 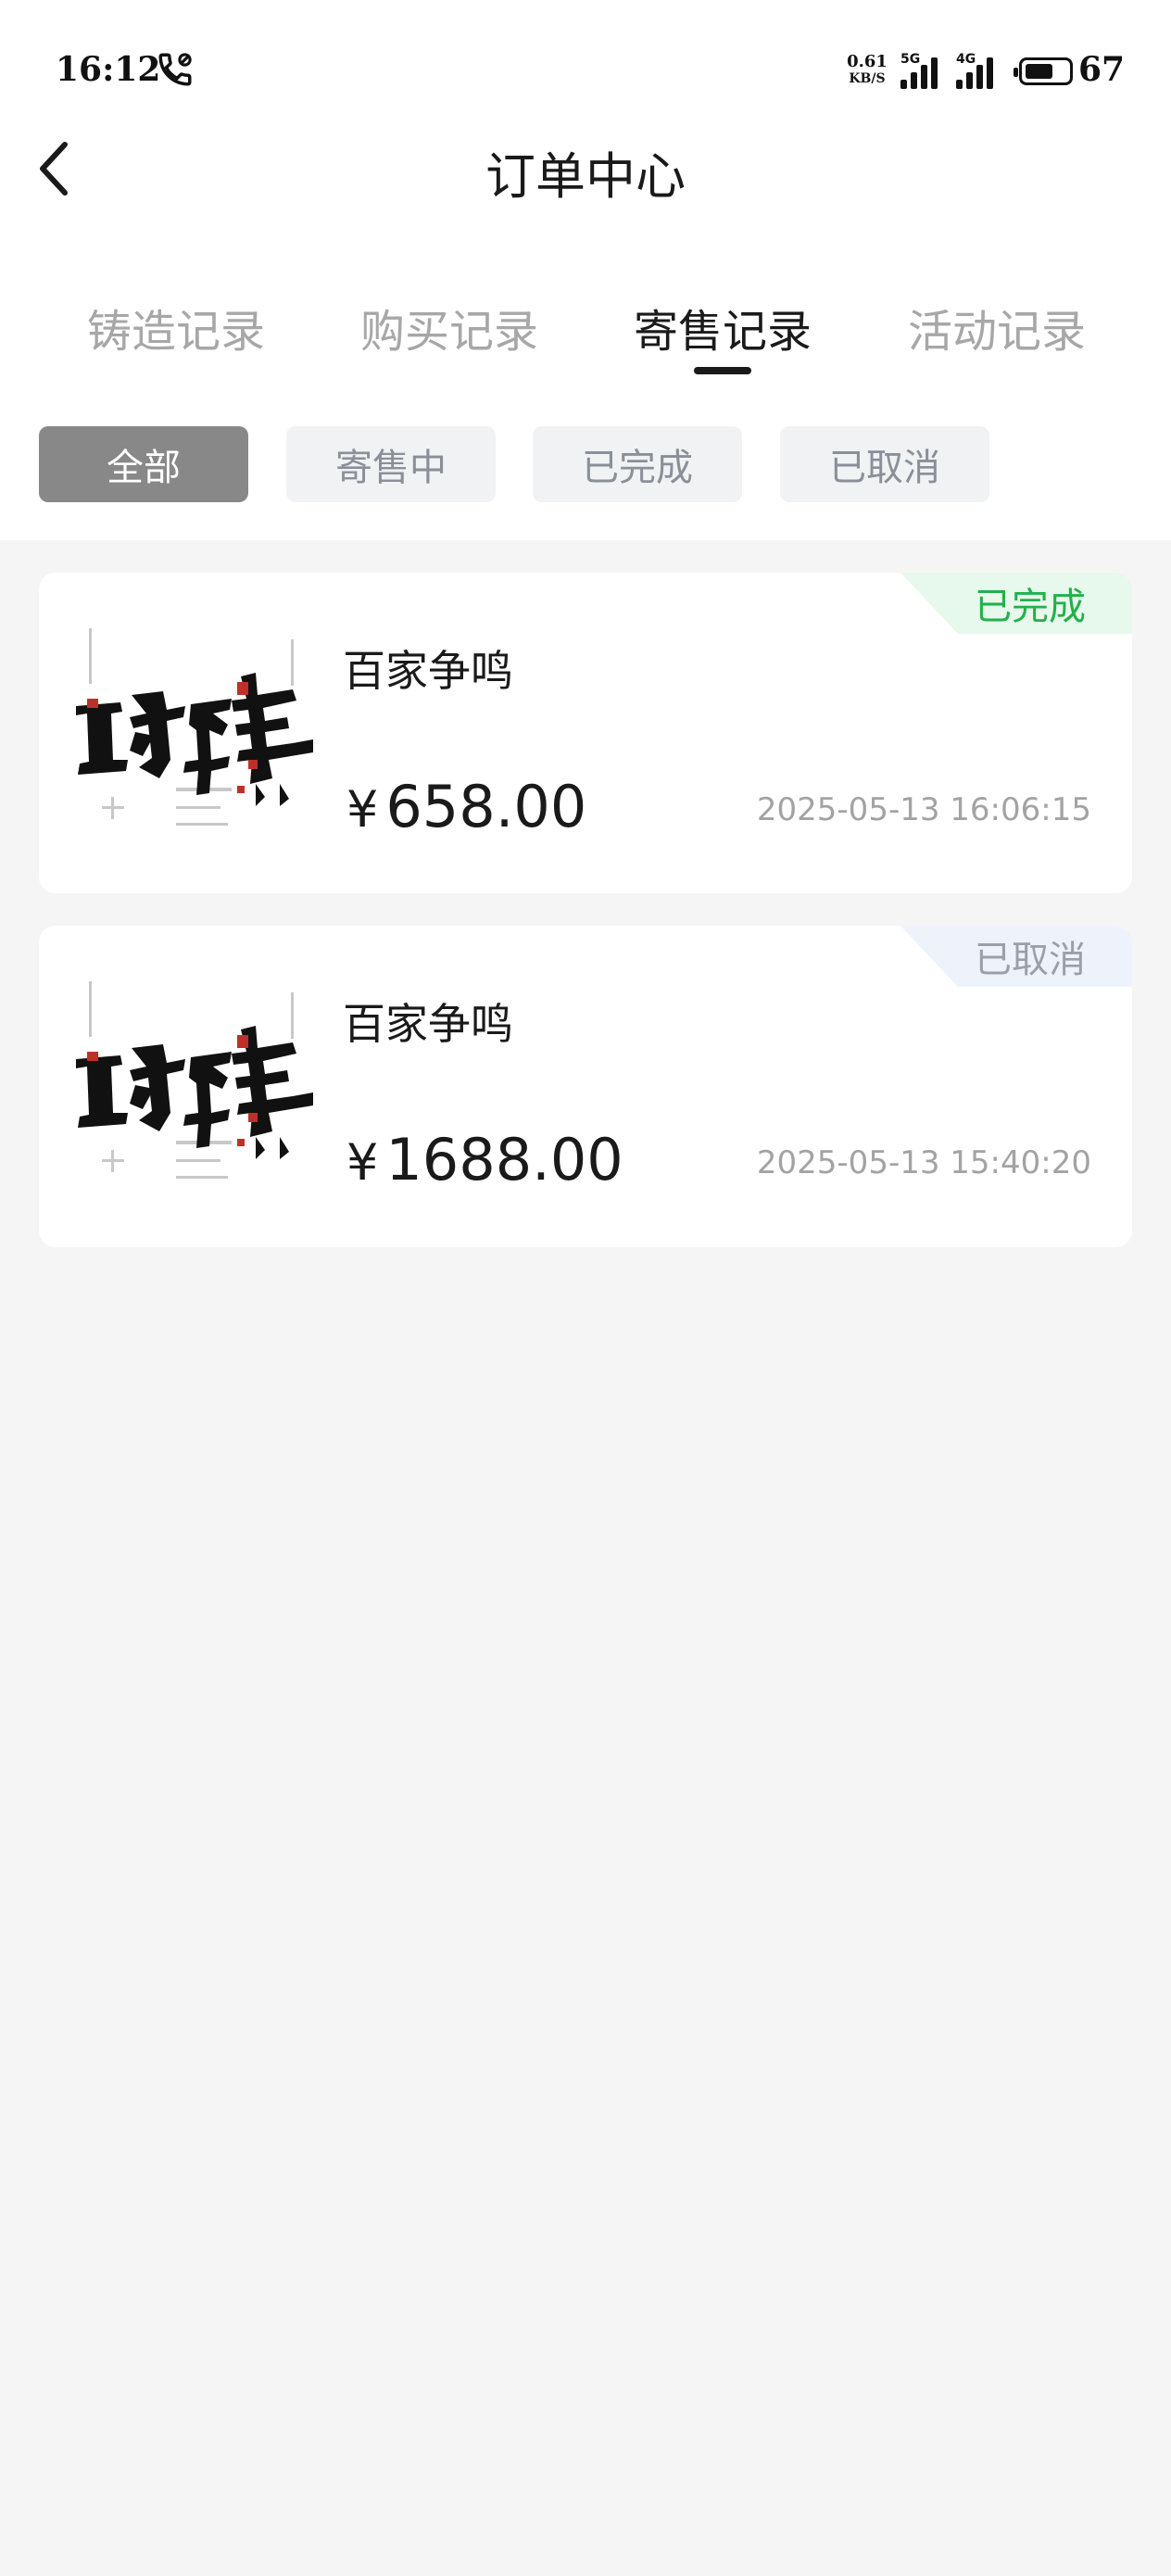 What do you see at coordinates (723, 370) in the screenshot?
I see `active-tab-indicator` at bounding box center [723, 370].